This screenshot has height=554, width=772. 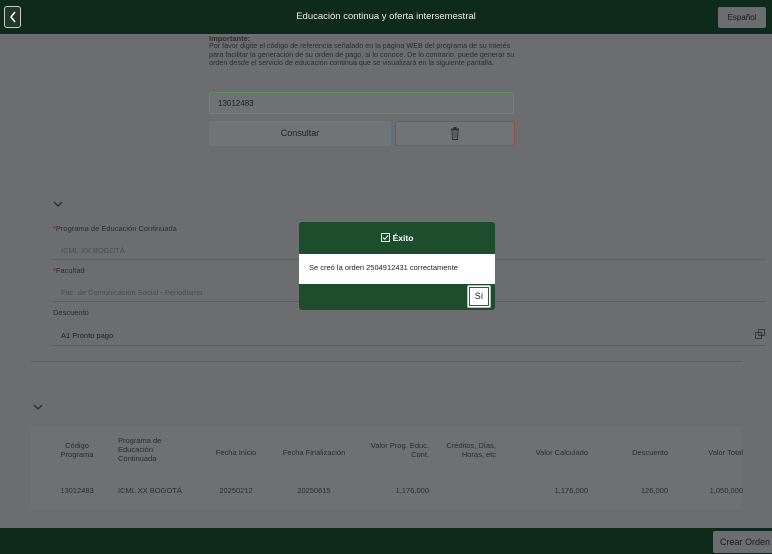 What do you see at coordinates (725, 452) in the screenshot?
I see `table-header-valor-total: Valor Total` at bounding box center [725, 452].